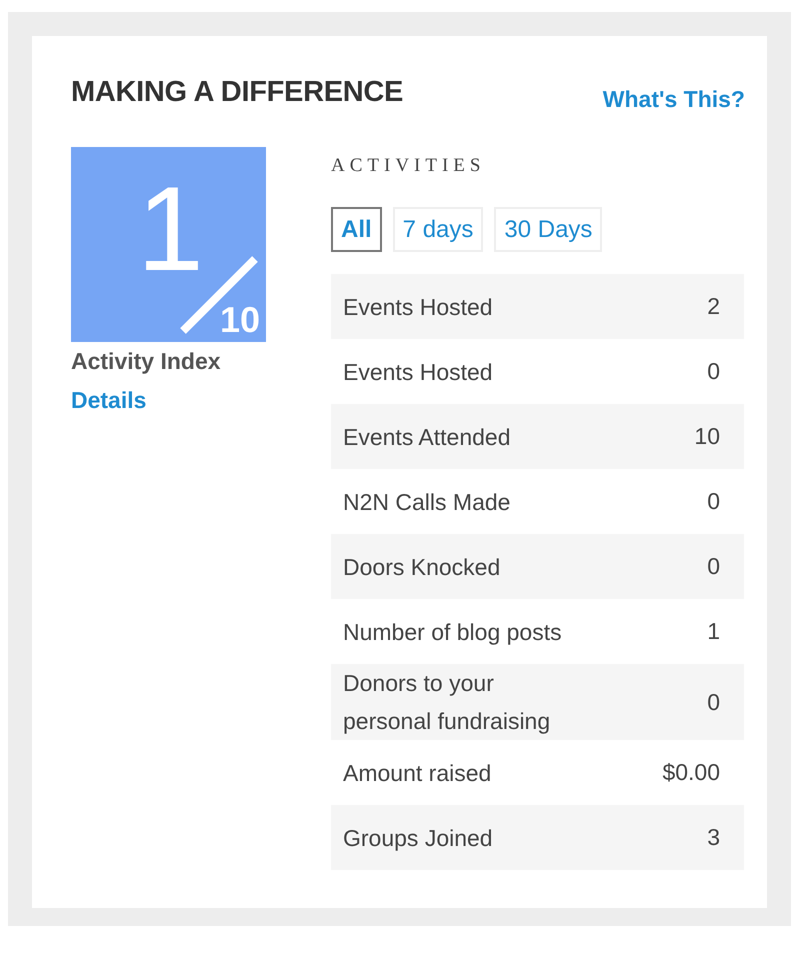 The image size is (799, 957). I want to click on activity-value: 2, so click(713, 306).